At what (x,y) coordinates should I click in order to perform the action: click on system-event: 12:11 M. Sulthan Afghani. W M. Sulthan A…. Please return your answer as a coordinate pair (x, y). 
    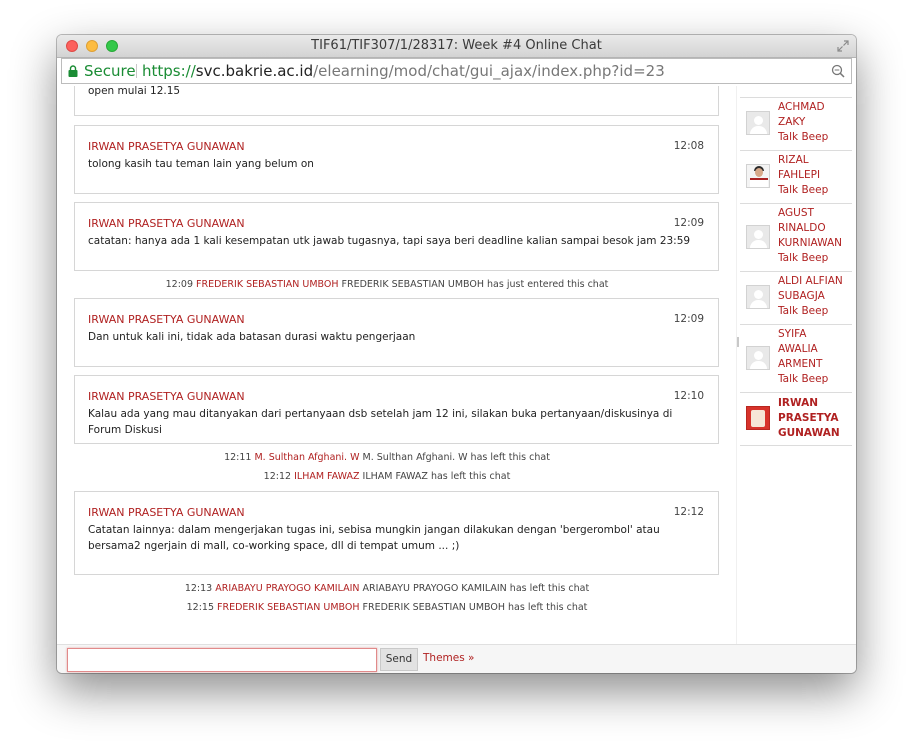
    Looking at the image, I should click on (387, 457).